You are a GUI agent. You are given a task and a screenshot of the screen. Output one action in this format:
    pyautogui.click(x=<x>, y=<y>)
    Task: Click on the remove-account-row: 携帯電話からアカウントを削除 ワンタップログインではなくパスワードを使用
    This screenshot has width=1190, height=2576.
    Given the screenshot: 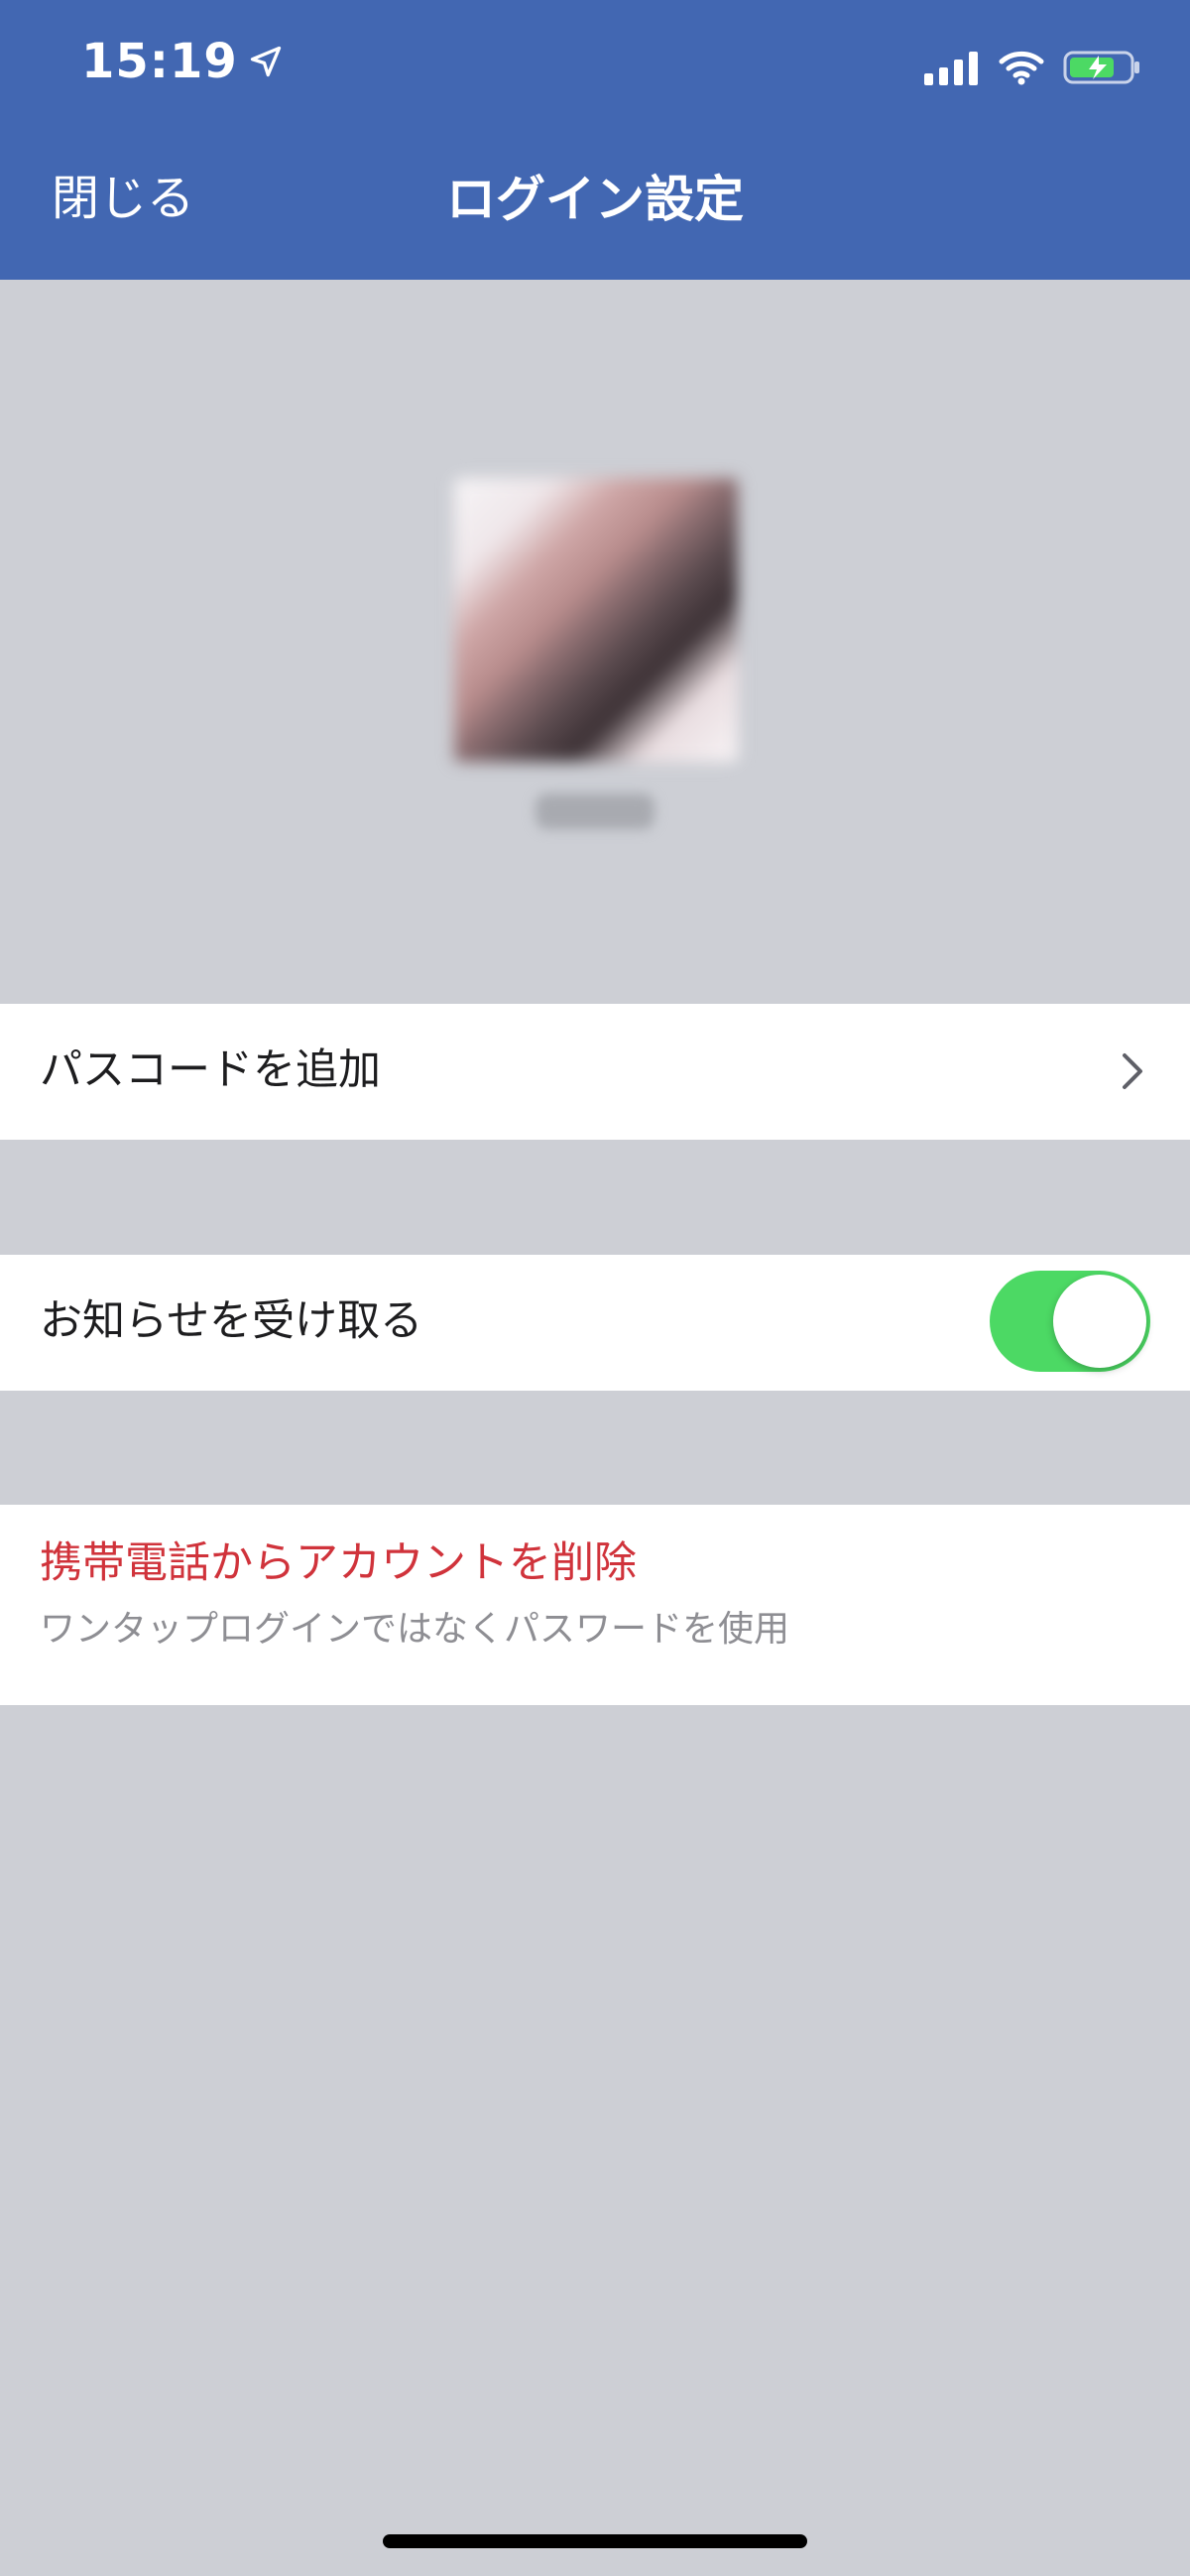 What is the action you would take?
    pyautogui.click(x=595, y=1605)
    